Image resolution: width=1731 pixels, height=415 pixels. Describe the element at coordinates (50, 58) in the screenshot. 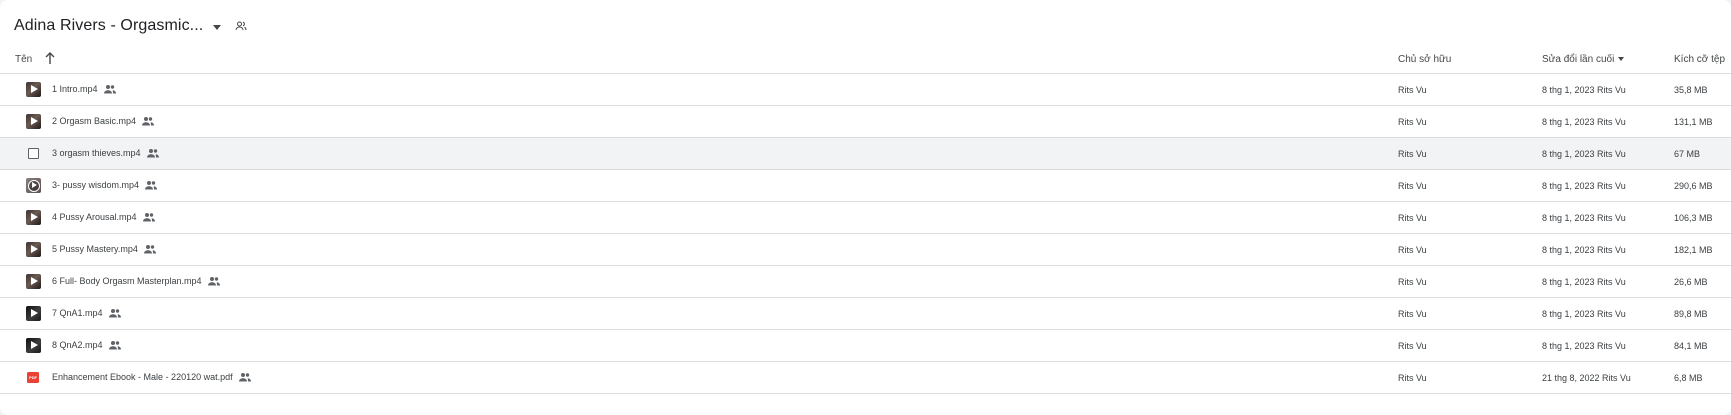

I see `arrow-upward-icon` at that location.